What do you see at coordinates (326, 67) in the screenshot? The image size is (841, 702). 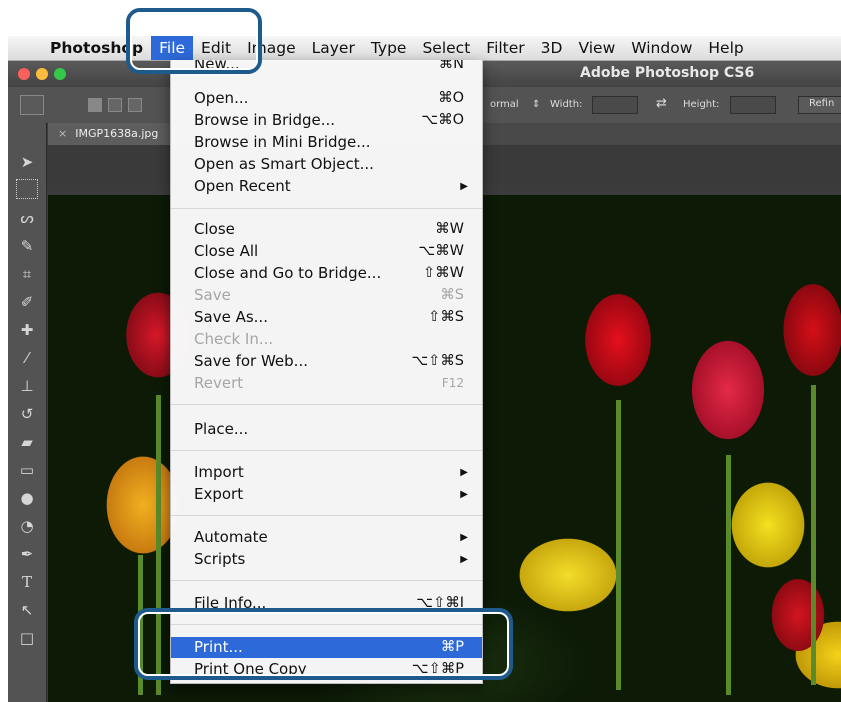 I see `menu-item-new: New... ⌘N` at bounding box center [326, 67].